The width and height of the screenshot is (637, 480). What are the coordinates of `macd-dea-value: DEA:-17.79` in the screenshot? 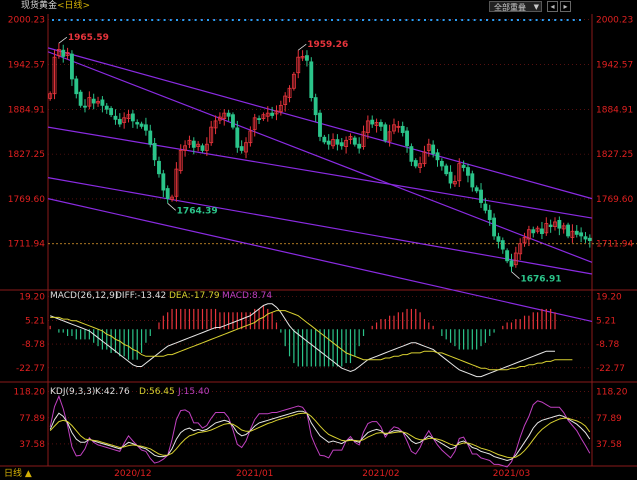 It's located at (194, 296).